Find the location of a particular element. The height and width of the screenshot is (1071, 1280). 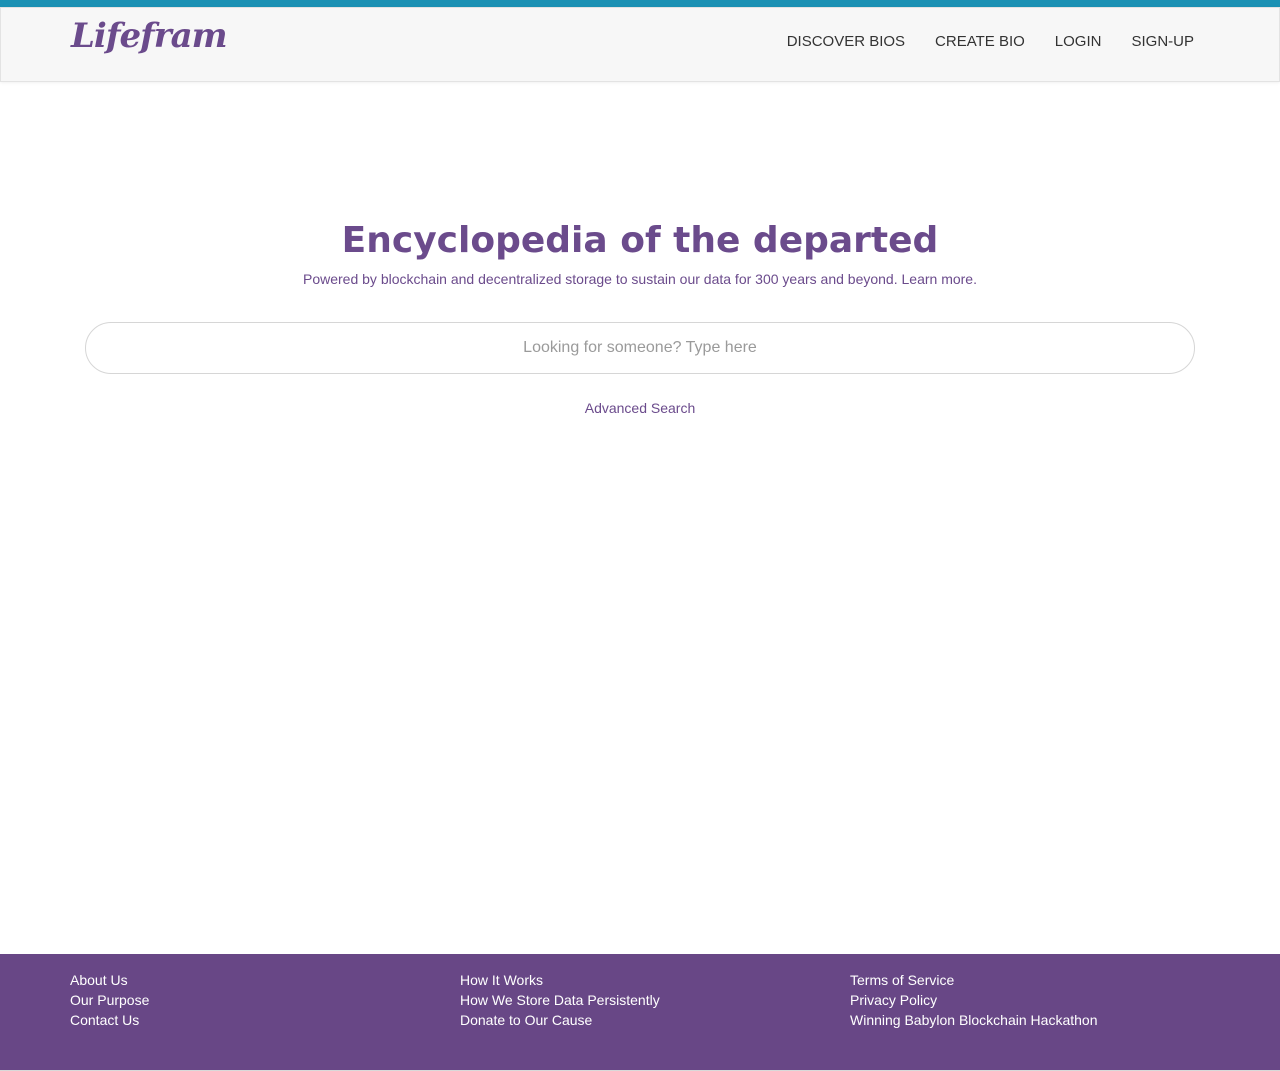

advanced-search-link: Advanced Search is located at coordinates (640, 408).